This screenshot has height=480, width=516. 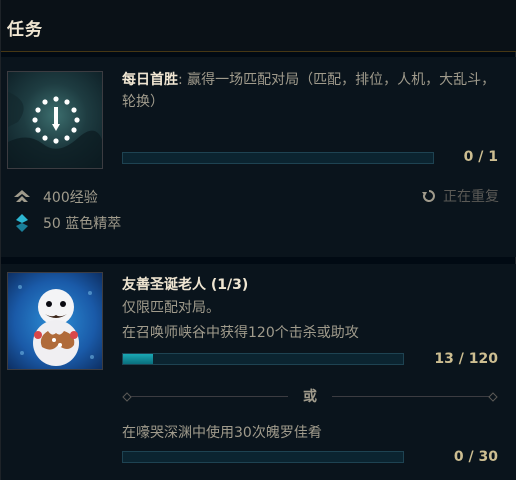 I want to click on repeat-status: 正在重复, so click(x=460, y=196).